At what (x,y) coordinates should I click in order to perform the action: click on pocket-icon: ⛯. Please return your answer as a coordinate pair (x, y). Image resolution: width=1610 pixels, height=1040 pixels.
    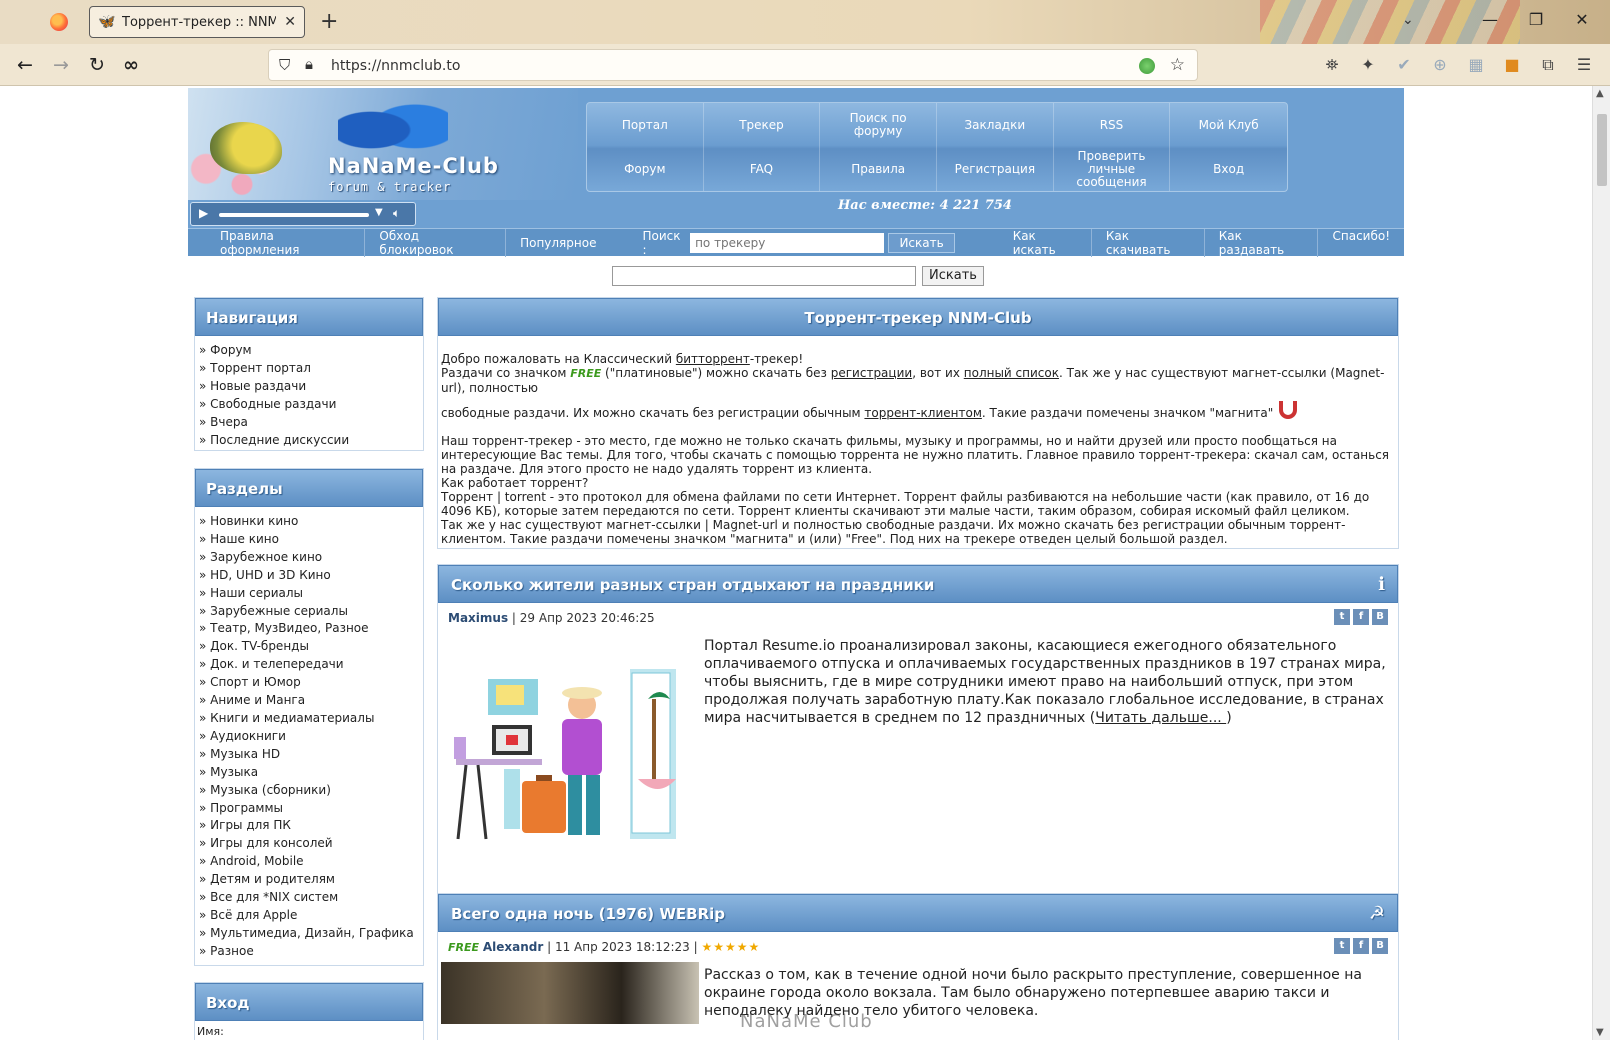
    Looking at the image, I should click on (1332, 65).